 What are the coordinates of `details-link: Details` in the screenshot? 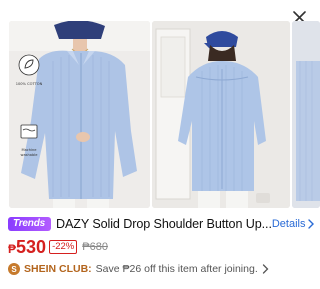 It's located at (294, 224).